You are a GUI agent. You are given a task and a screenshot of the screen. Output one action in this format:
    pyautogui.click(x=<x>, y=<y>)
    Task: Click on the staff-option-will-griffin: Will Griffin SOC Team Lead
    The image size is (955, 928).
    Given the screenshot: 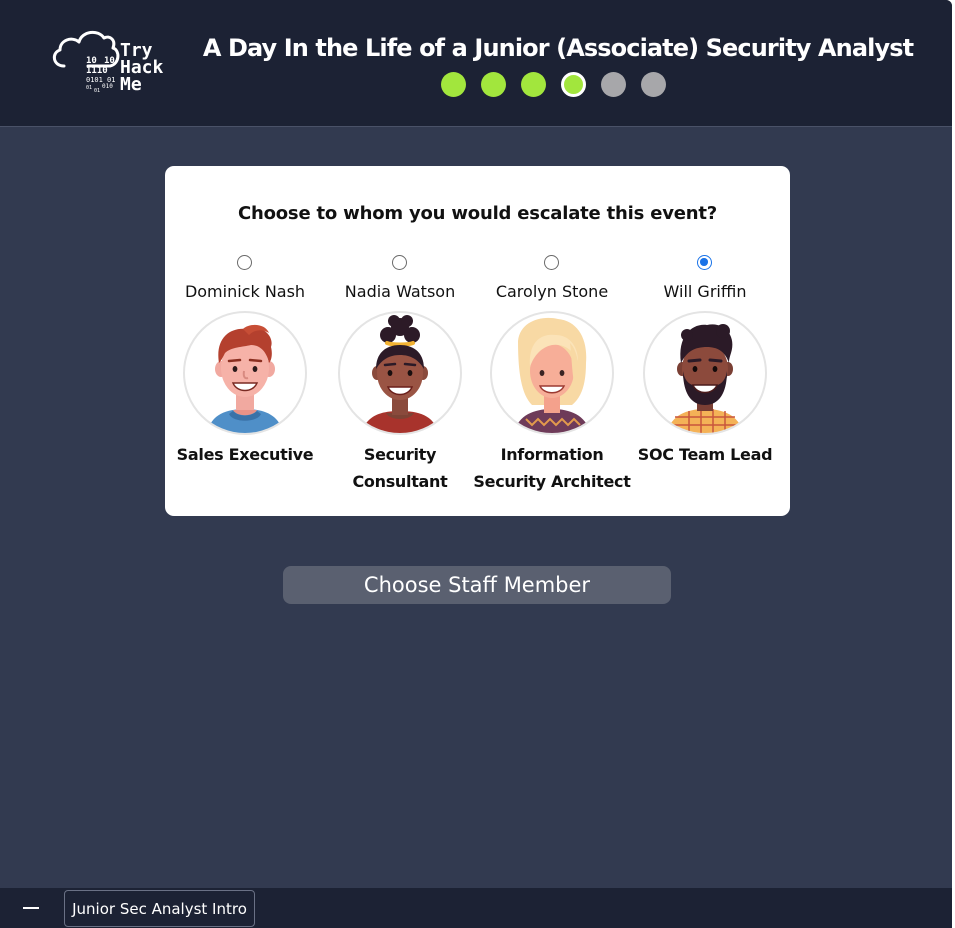 What is the action you would take?
    pyautogui.click(x=705, y=341)
    